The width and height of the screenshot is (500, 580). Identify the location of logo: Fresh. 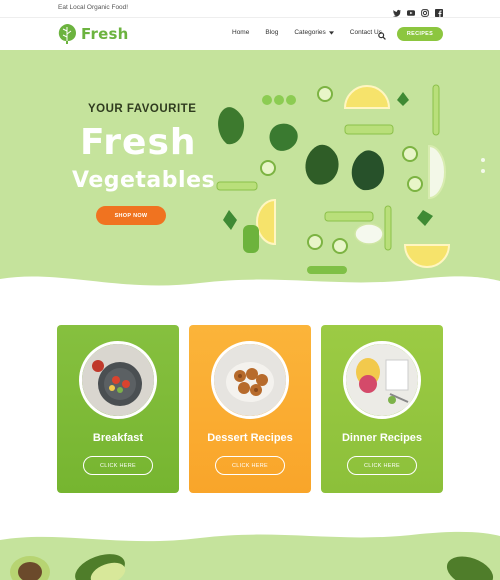
(92, 34).